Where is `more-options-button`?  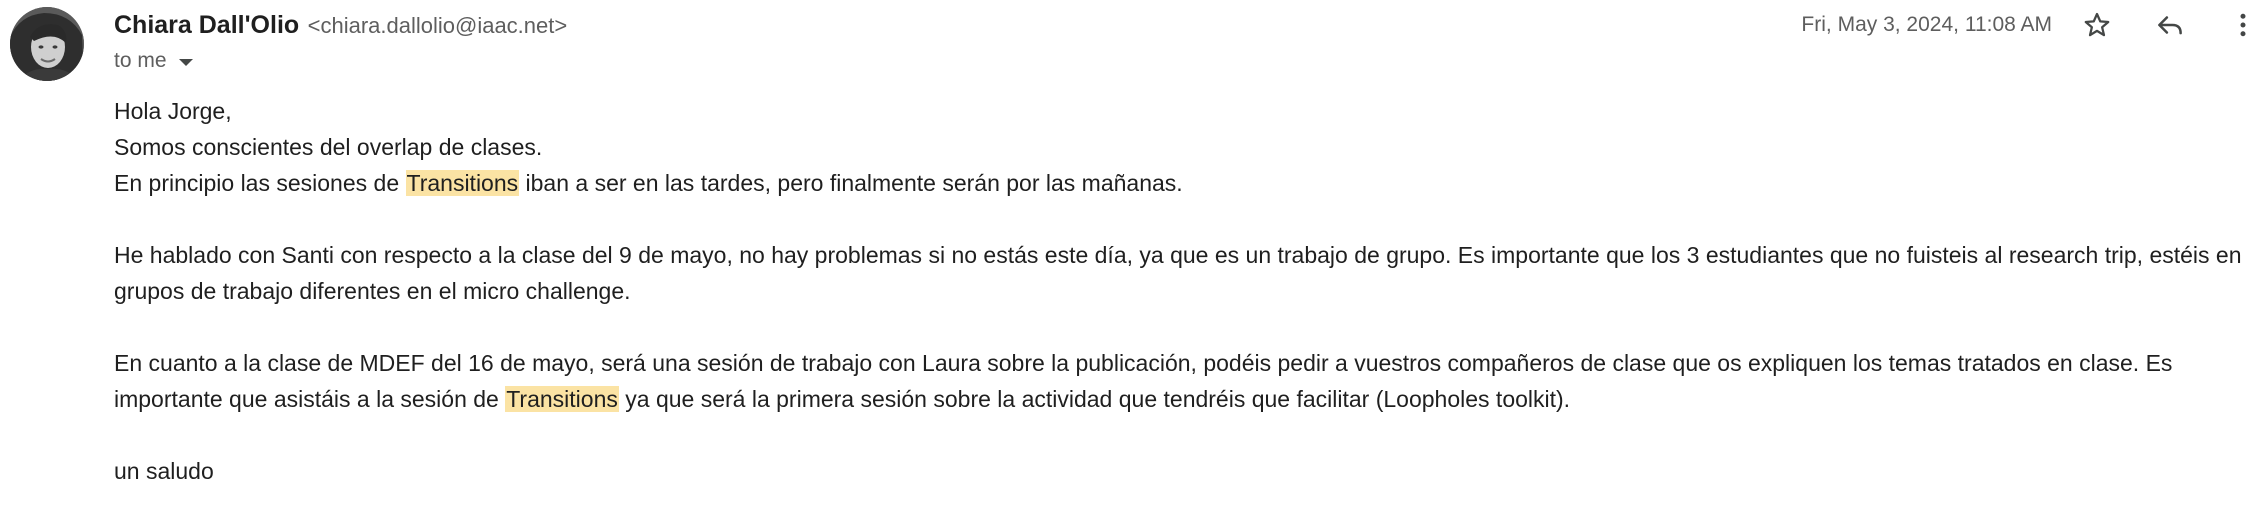
more-options-button is located at coordinates (2243, 25).